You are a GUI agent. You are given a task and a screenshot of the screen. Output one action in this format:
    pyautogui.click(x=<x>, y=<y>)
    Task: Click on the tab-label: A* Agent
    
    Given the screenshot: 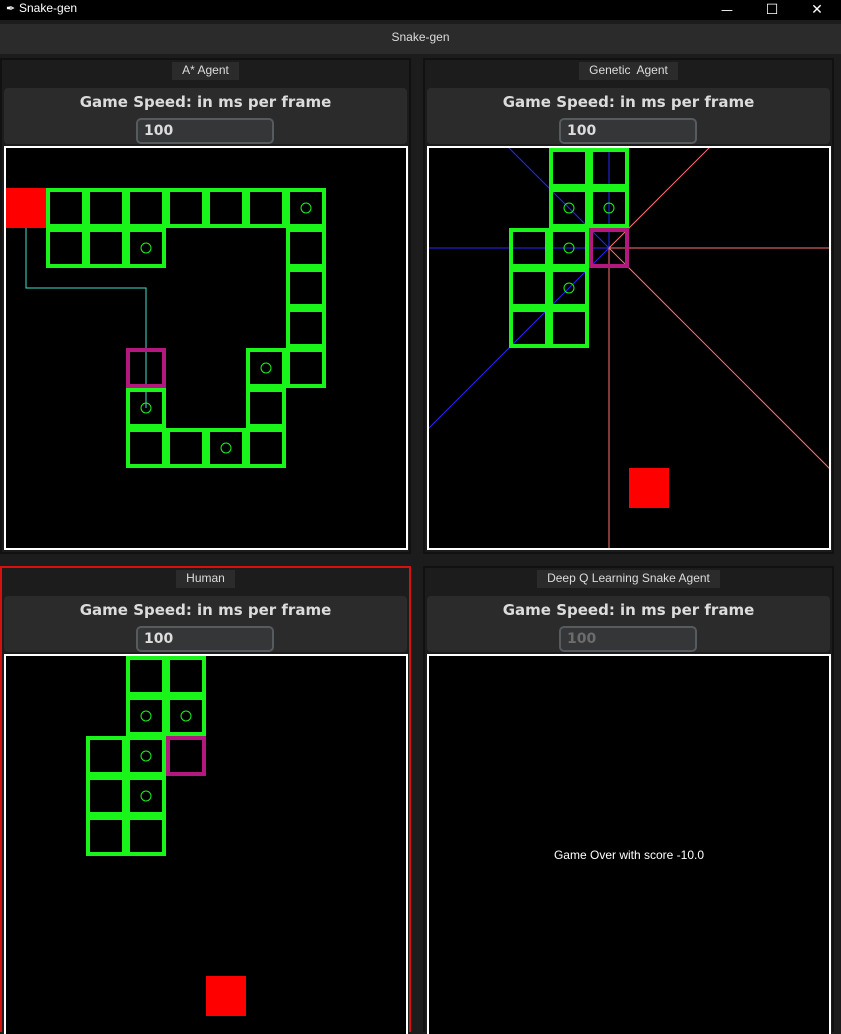 What is the action you would take?
    pyautogui.click(x=205, y=71)
    